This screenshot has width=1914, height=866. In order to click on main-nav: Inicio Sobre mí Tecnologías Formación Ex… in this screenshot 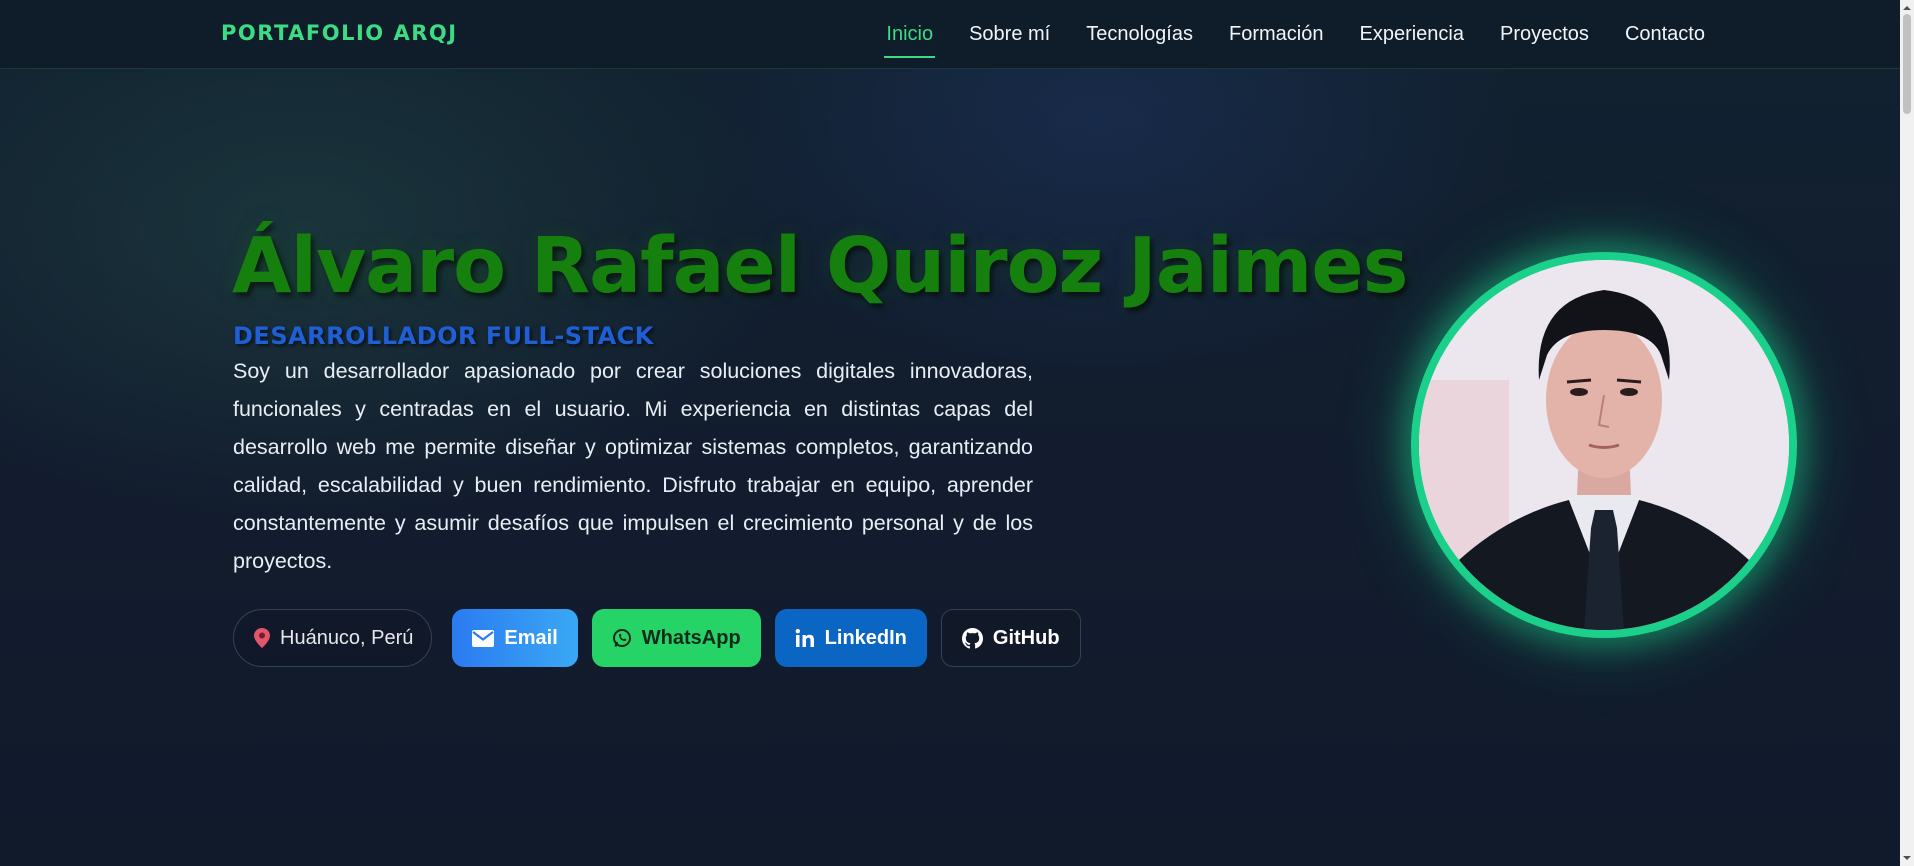, I will do `click(1294, 34)`.